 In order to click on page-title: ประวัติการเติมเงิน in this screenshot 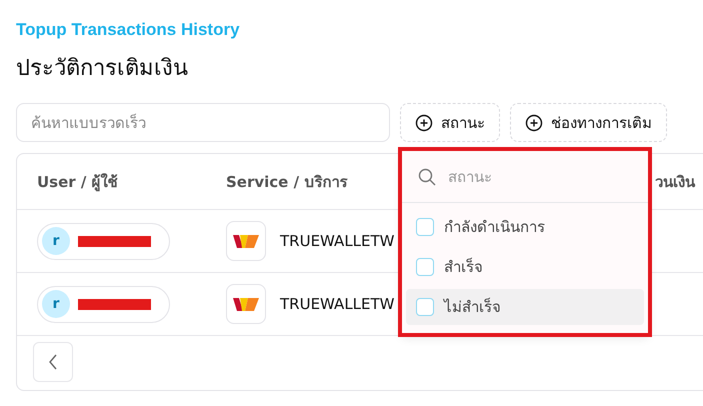, I will do `click(102, 69)`.